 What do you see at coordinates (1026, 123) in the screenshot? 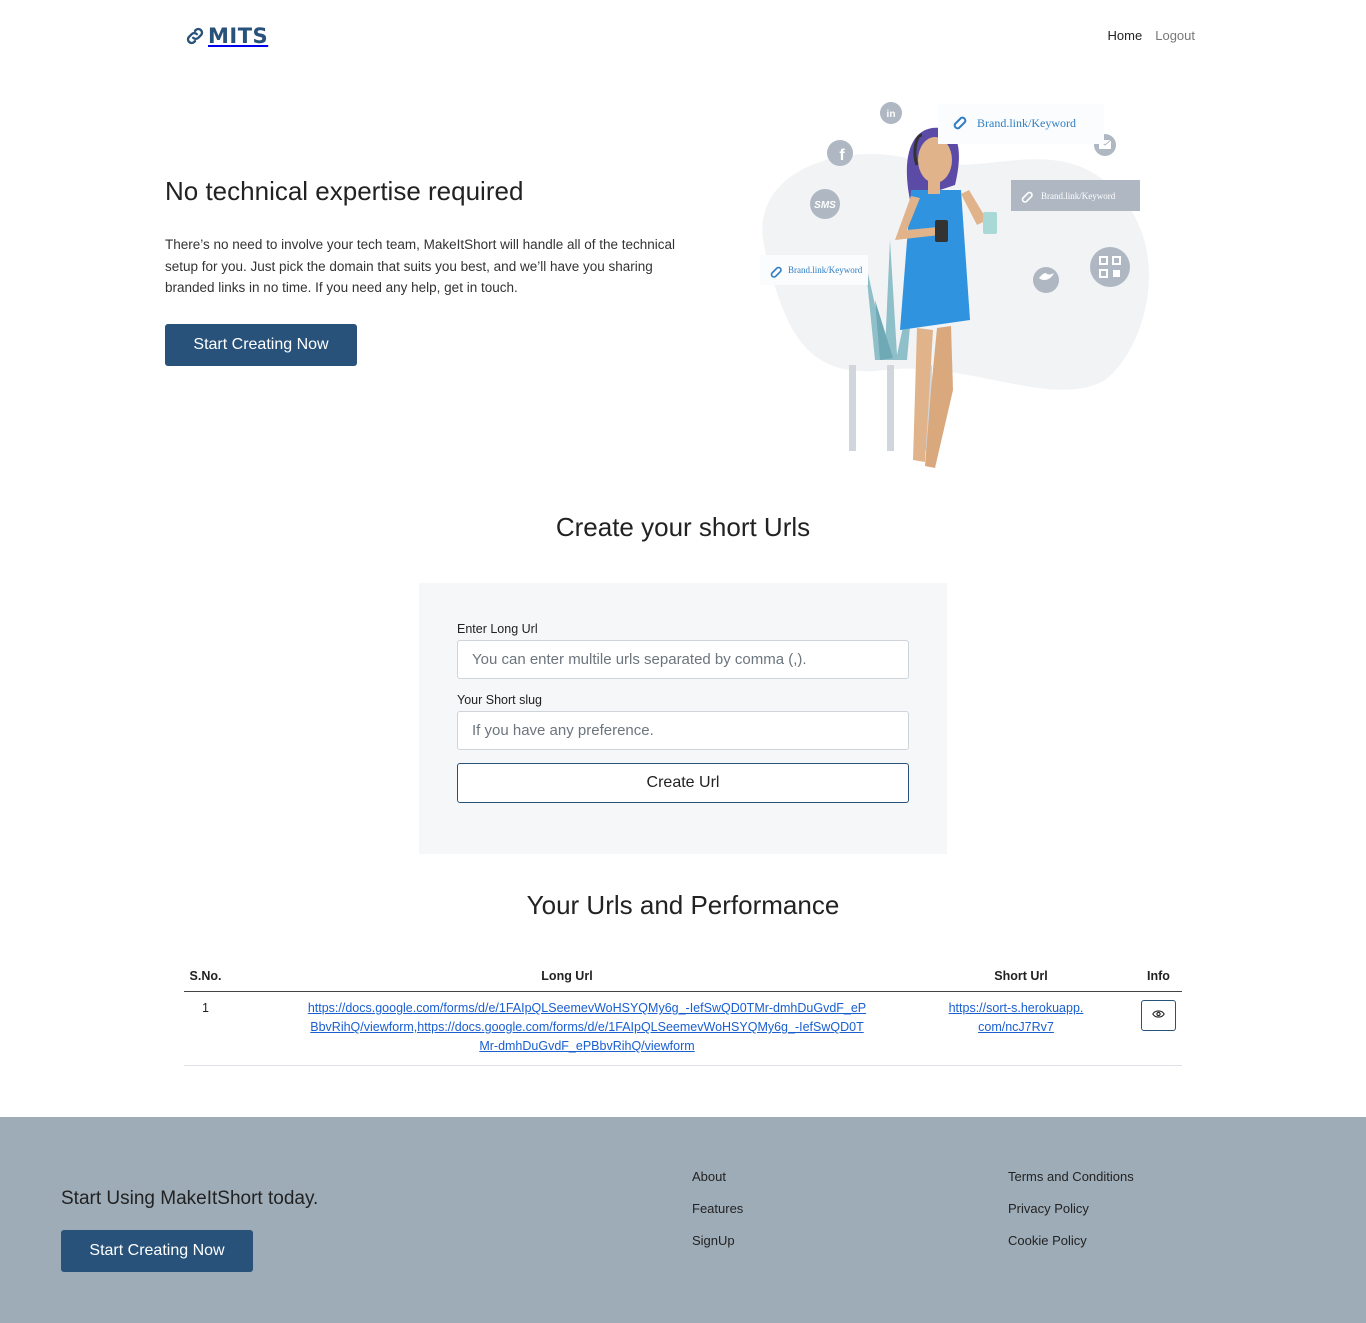
I see `badge-text-1: Brand.link/Keyword` at bounding box center [1026, 123].